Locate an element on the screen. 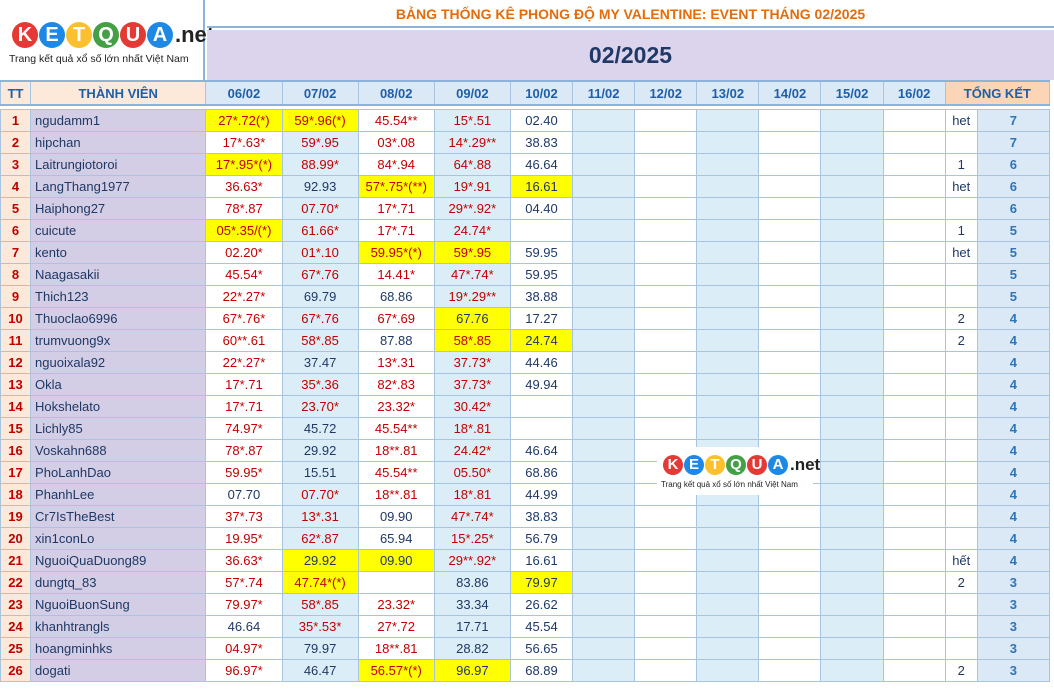 The width and height of the screenshot is (1054, 691). prediction-cell: 23.32* is located at coordinates (396, 406).